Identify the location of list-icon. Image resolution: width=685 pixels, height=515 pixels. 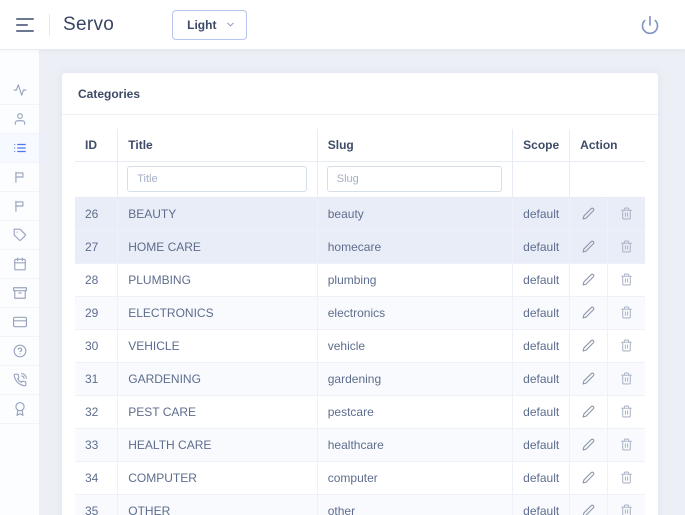
(19, 148).